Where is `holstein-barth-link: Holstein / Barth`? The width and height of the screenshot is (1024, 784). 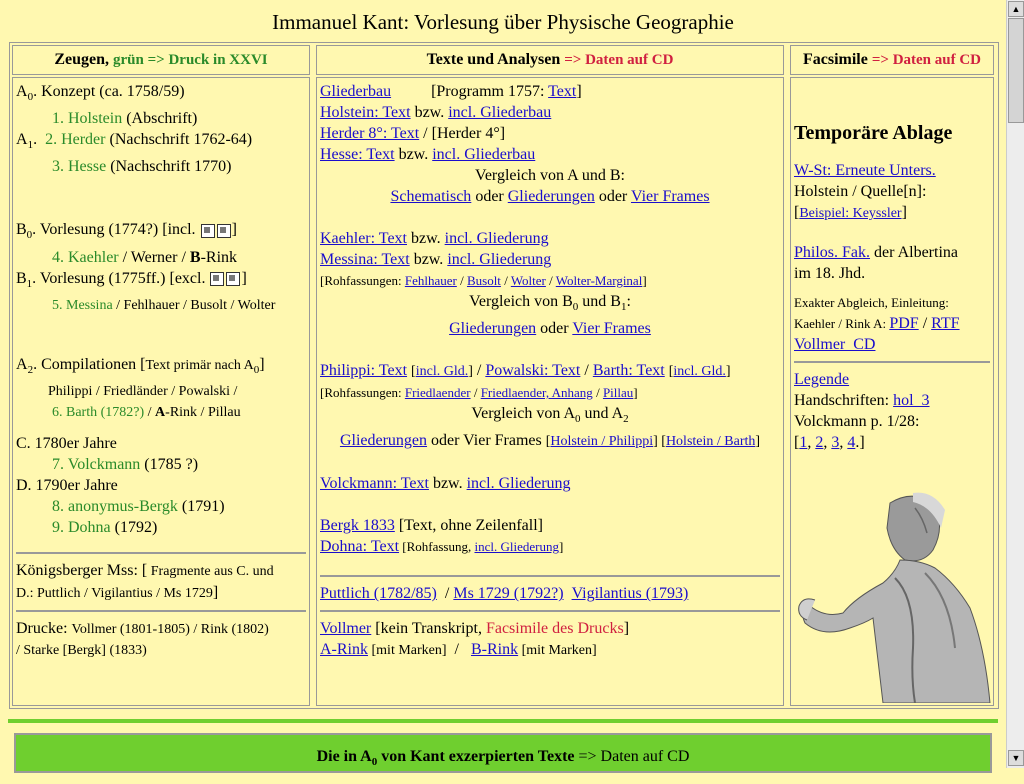 holstein-barth-link: Holstein / Barth is located at coordinates (710, 441).